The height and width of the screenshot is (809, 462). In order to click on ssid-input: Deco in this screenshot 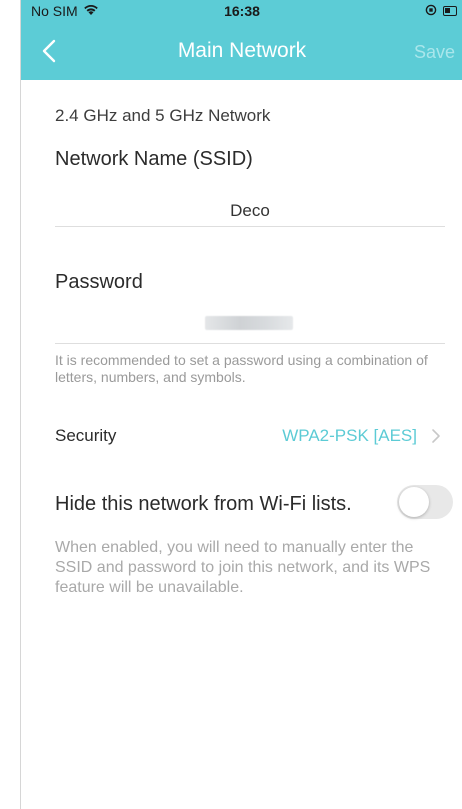, I will do `click(250, 211)`.